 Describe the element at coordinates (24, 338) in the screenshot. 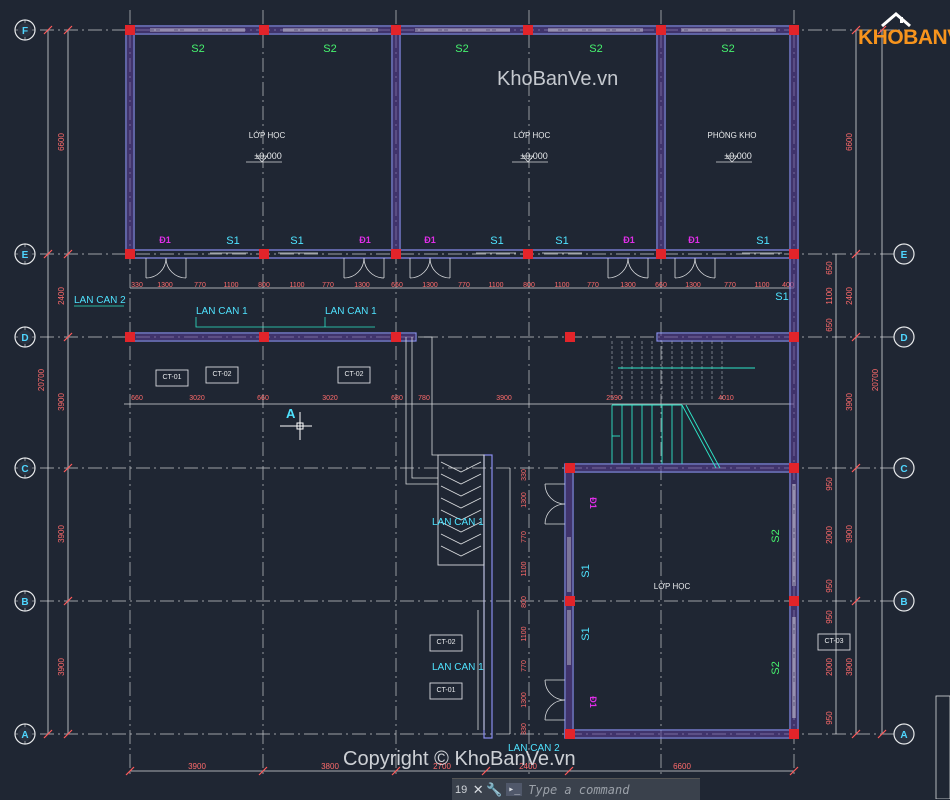

I see `grid-label-d-left: D` at that location.